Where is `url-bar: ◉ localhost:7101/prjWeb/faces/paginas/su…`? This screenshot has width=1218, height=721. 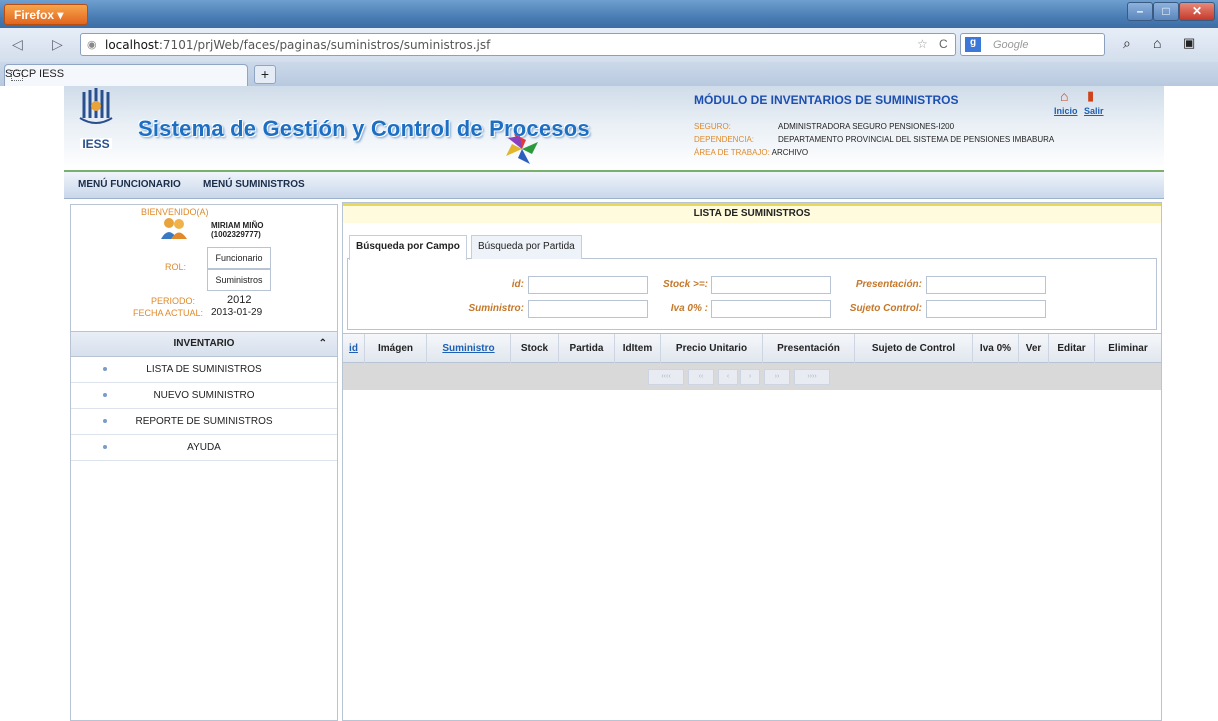 url-bar: ◉ localhost:7101/prjWeb/faces/paginas/su… is located at coordinates (518, 44).